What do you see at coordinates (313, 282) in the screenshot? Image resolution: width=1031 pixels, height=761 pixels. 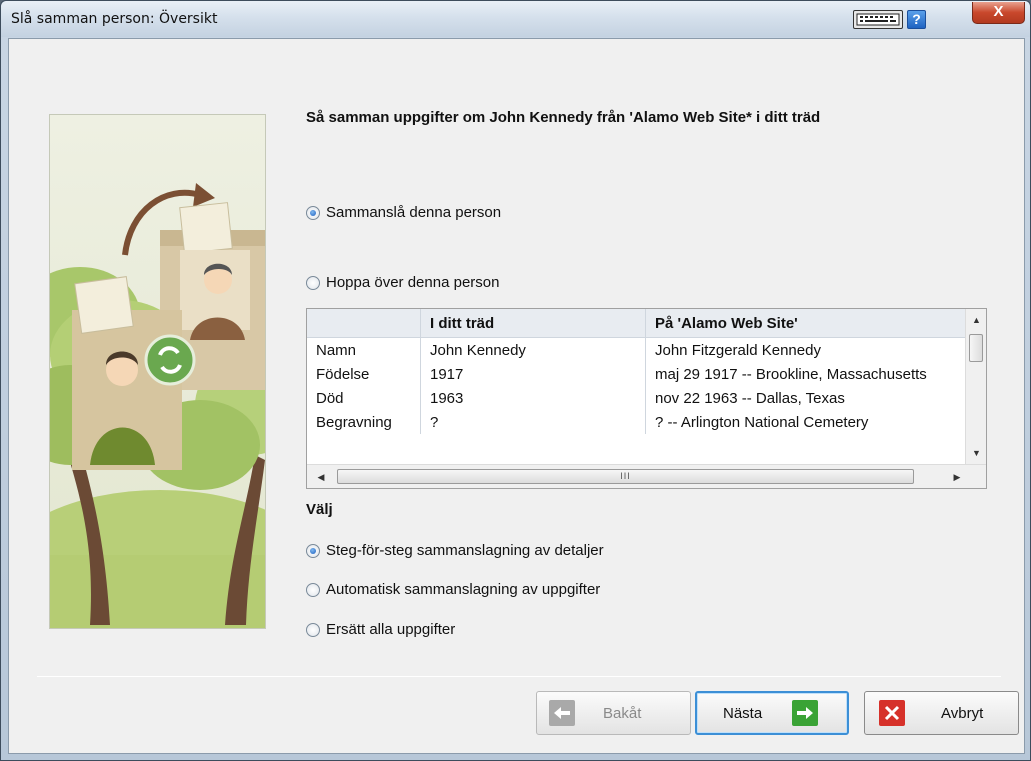 I see `skip-person-radio` at bounding box center [313, 282].